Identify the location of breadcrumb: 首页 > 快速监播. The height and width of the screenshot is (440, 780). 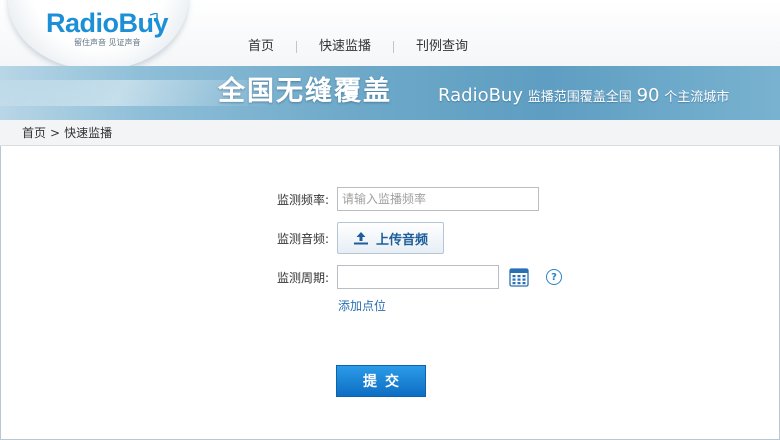
(390, 133).